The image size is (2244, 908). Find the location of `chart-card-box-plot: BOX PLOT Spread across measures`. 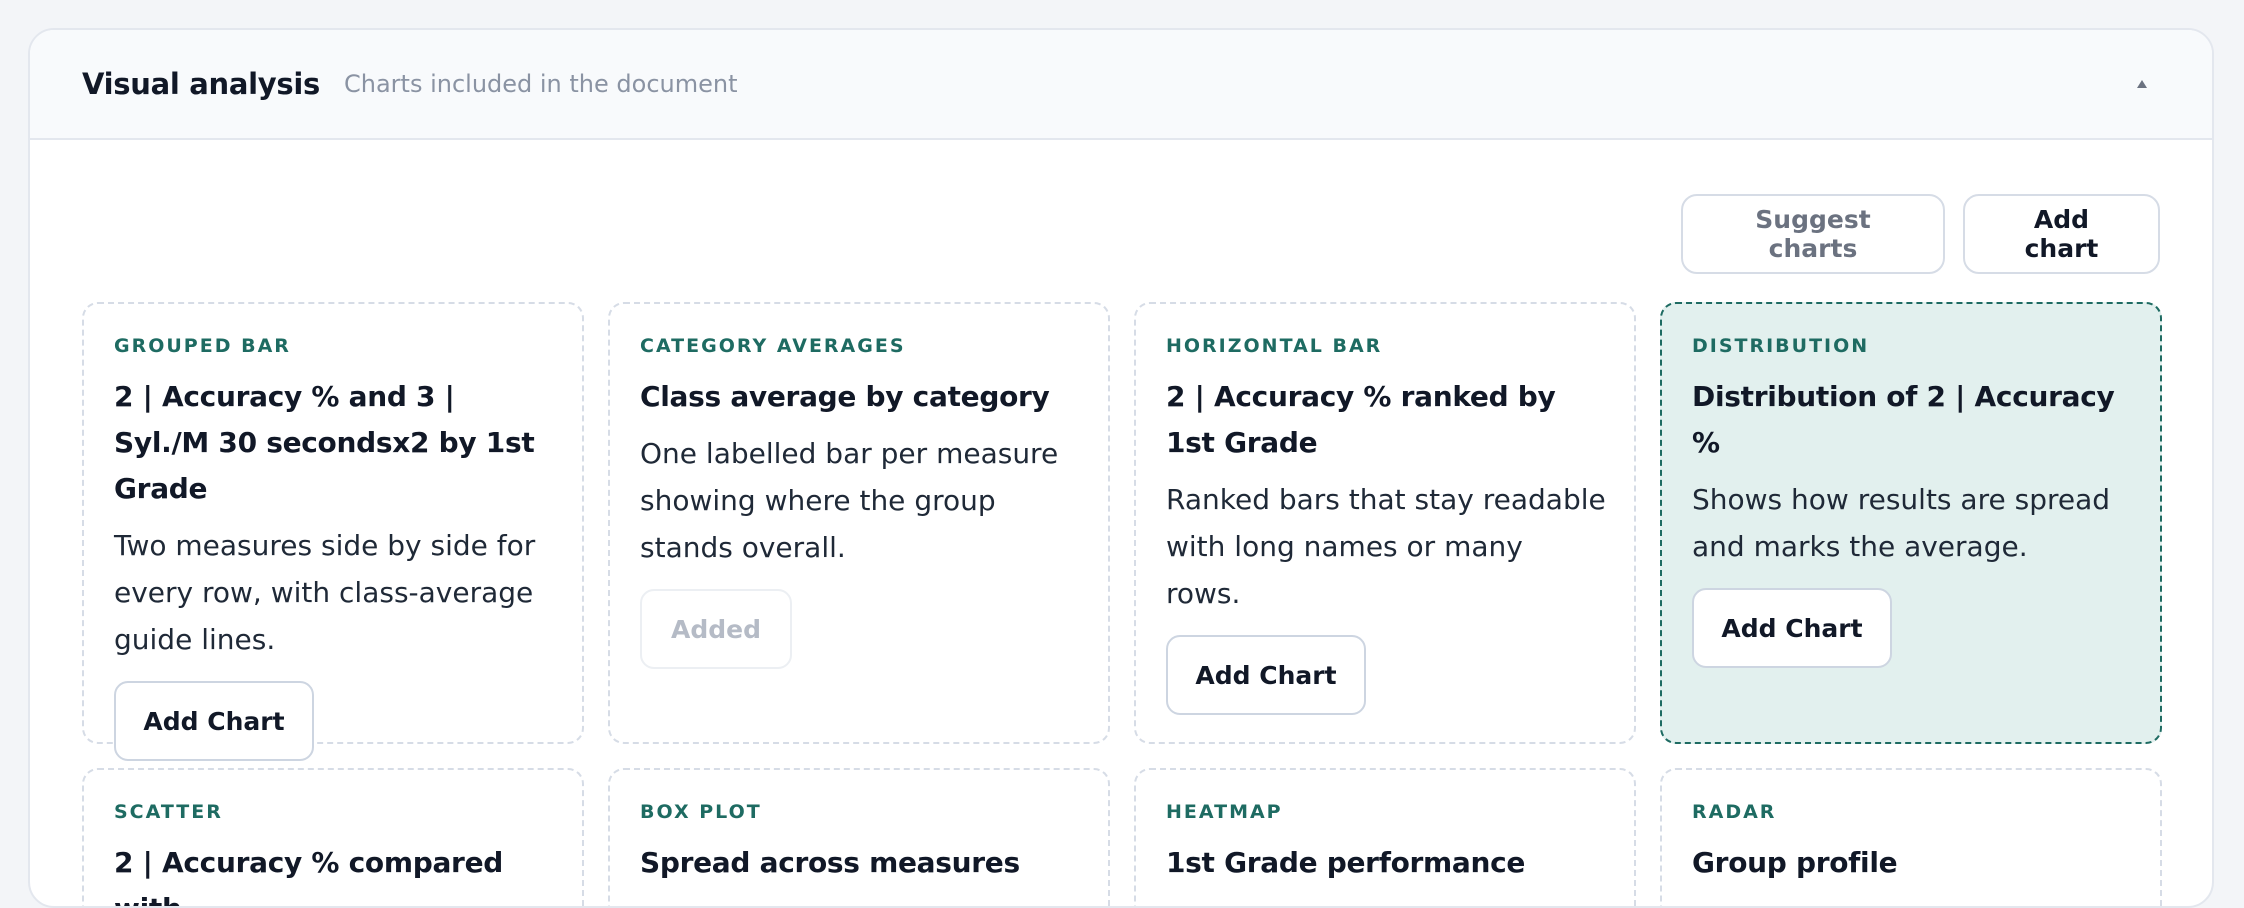

chart-card-box-plot: BOX PLOT Spread across measures is located at coordinates (859, 837).